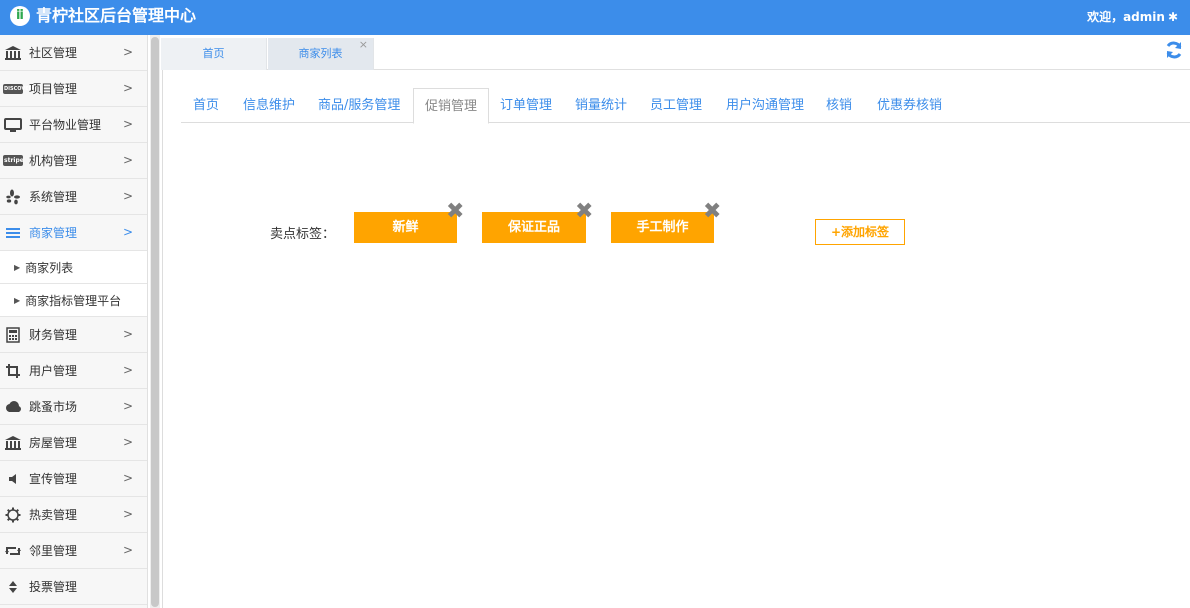  I want to click on sidebar-item-hot-sale: 热卖管理 >, so click(73, 515).